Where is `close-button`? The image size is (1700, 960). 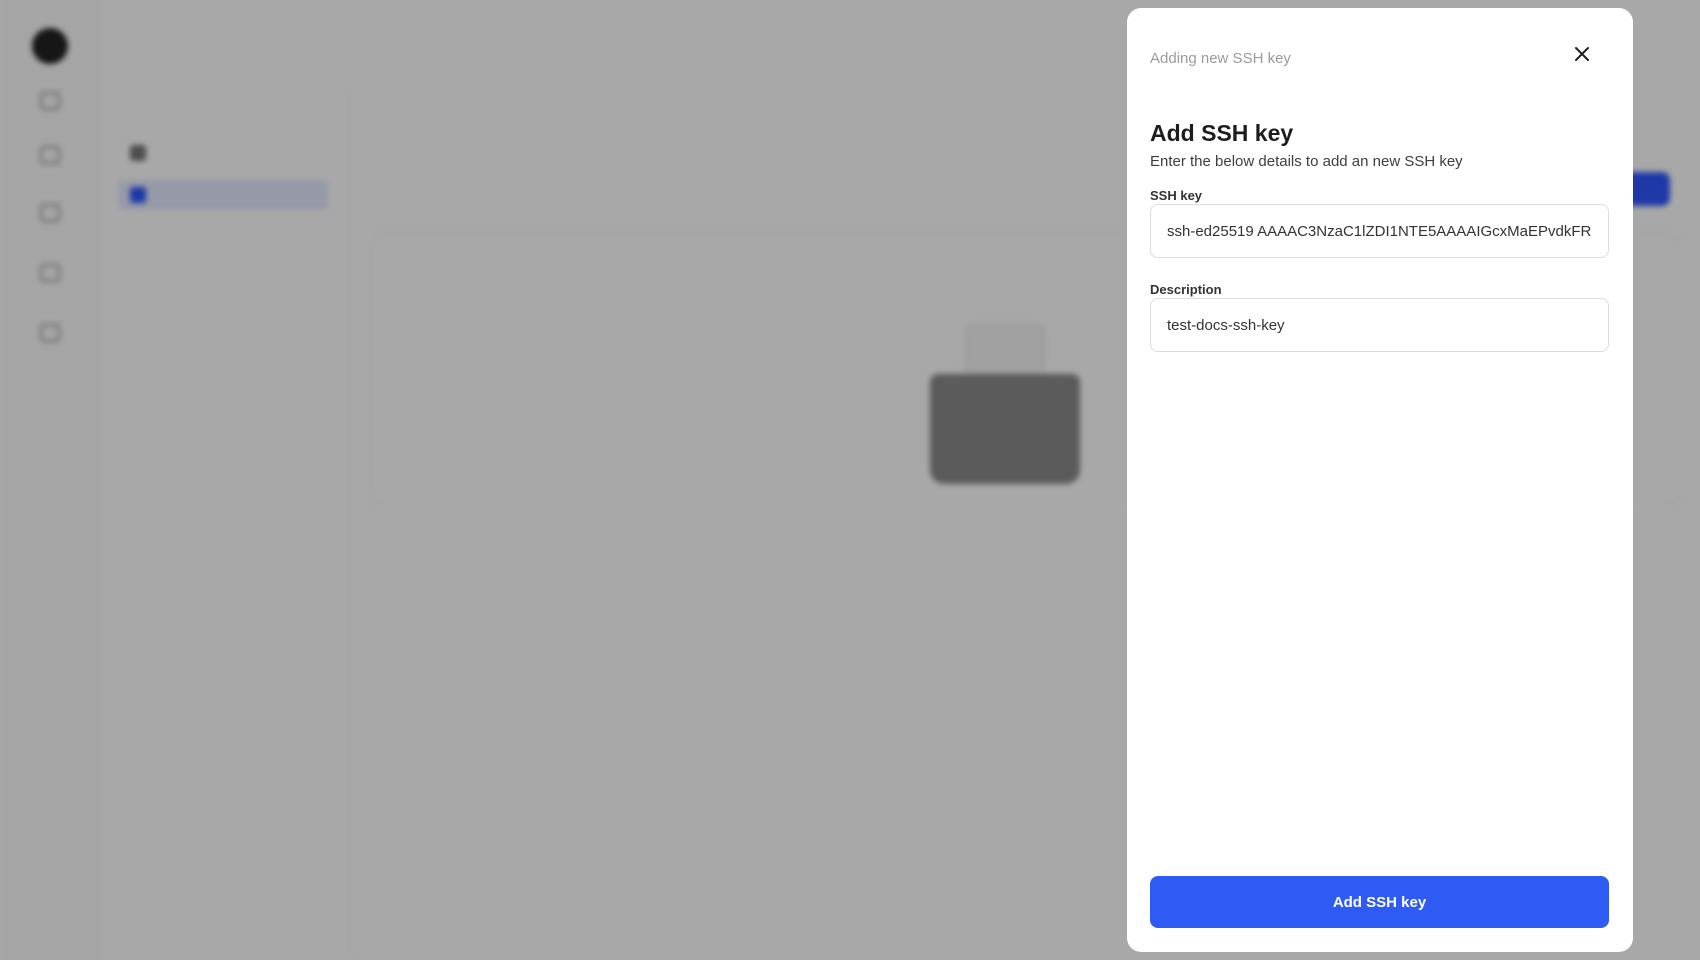
close-button is located at coordinates (1582, 54).